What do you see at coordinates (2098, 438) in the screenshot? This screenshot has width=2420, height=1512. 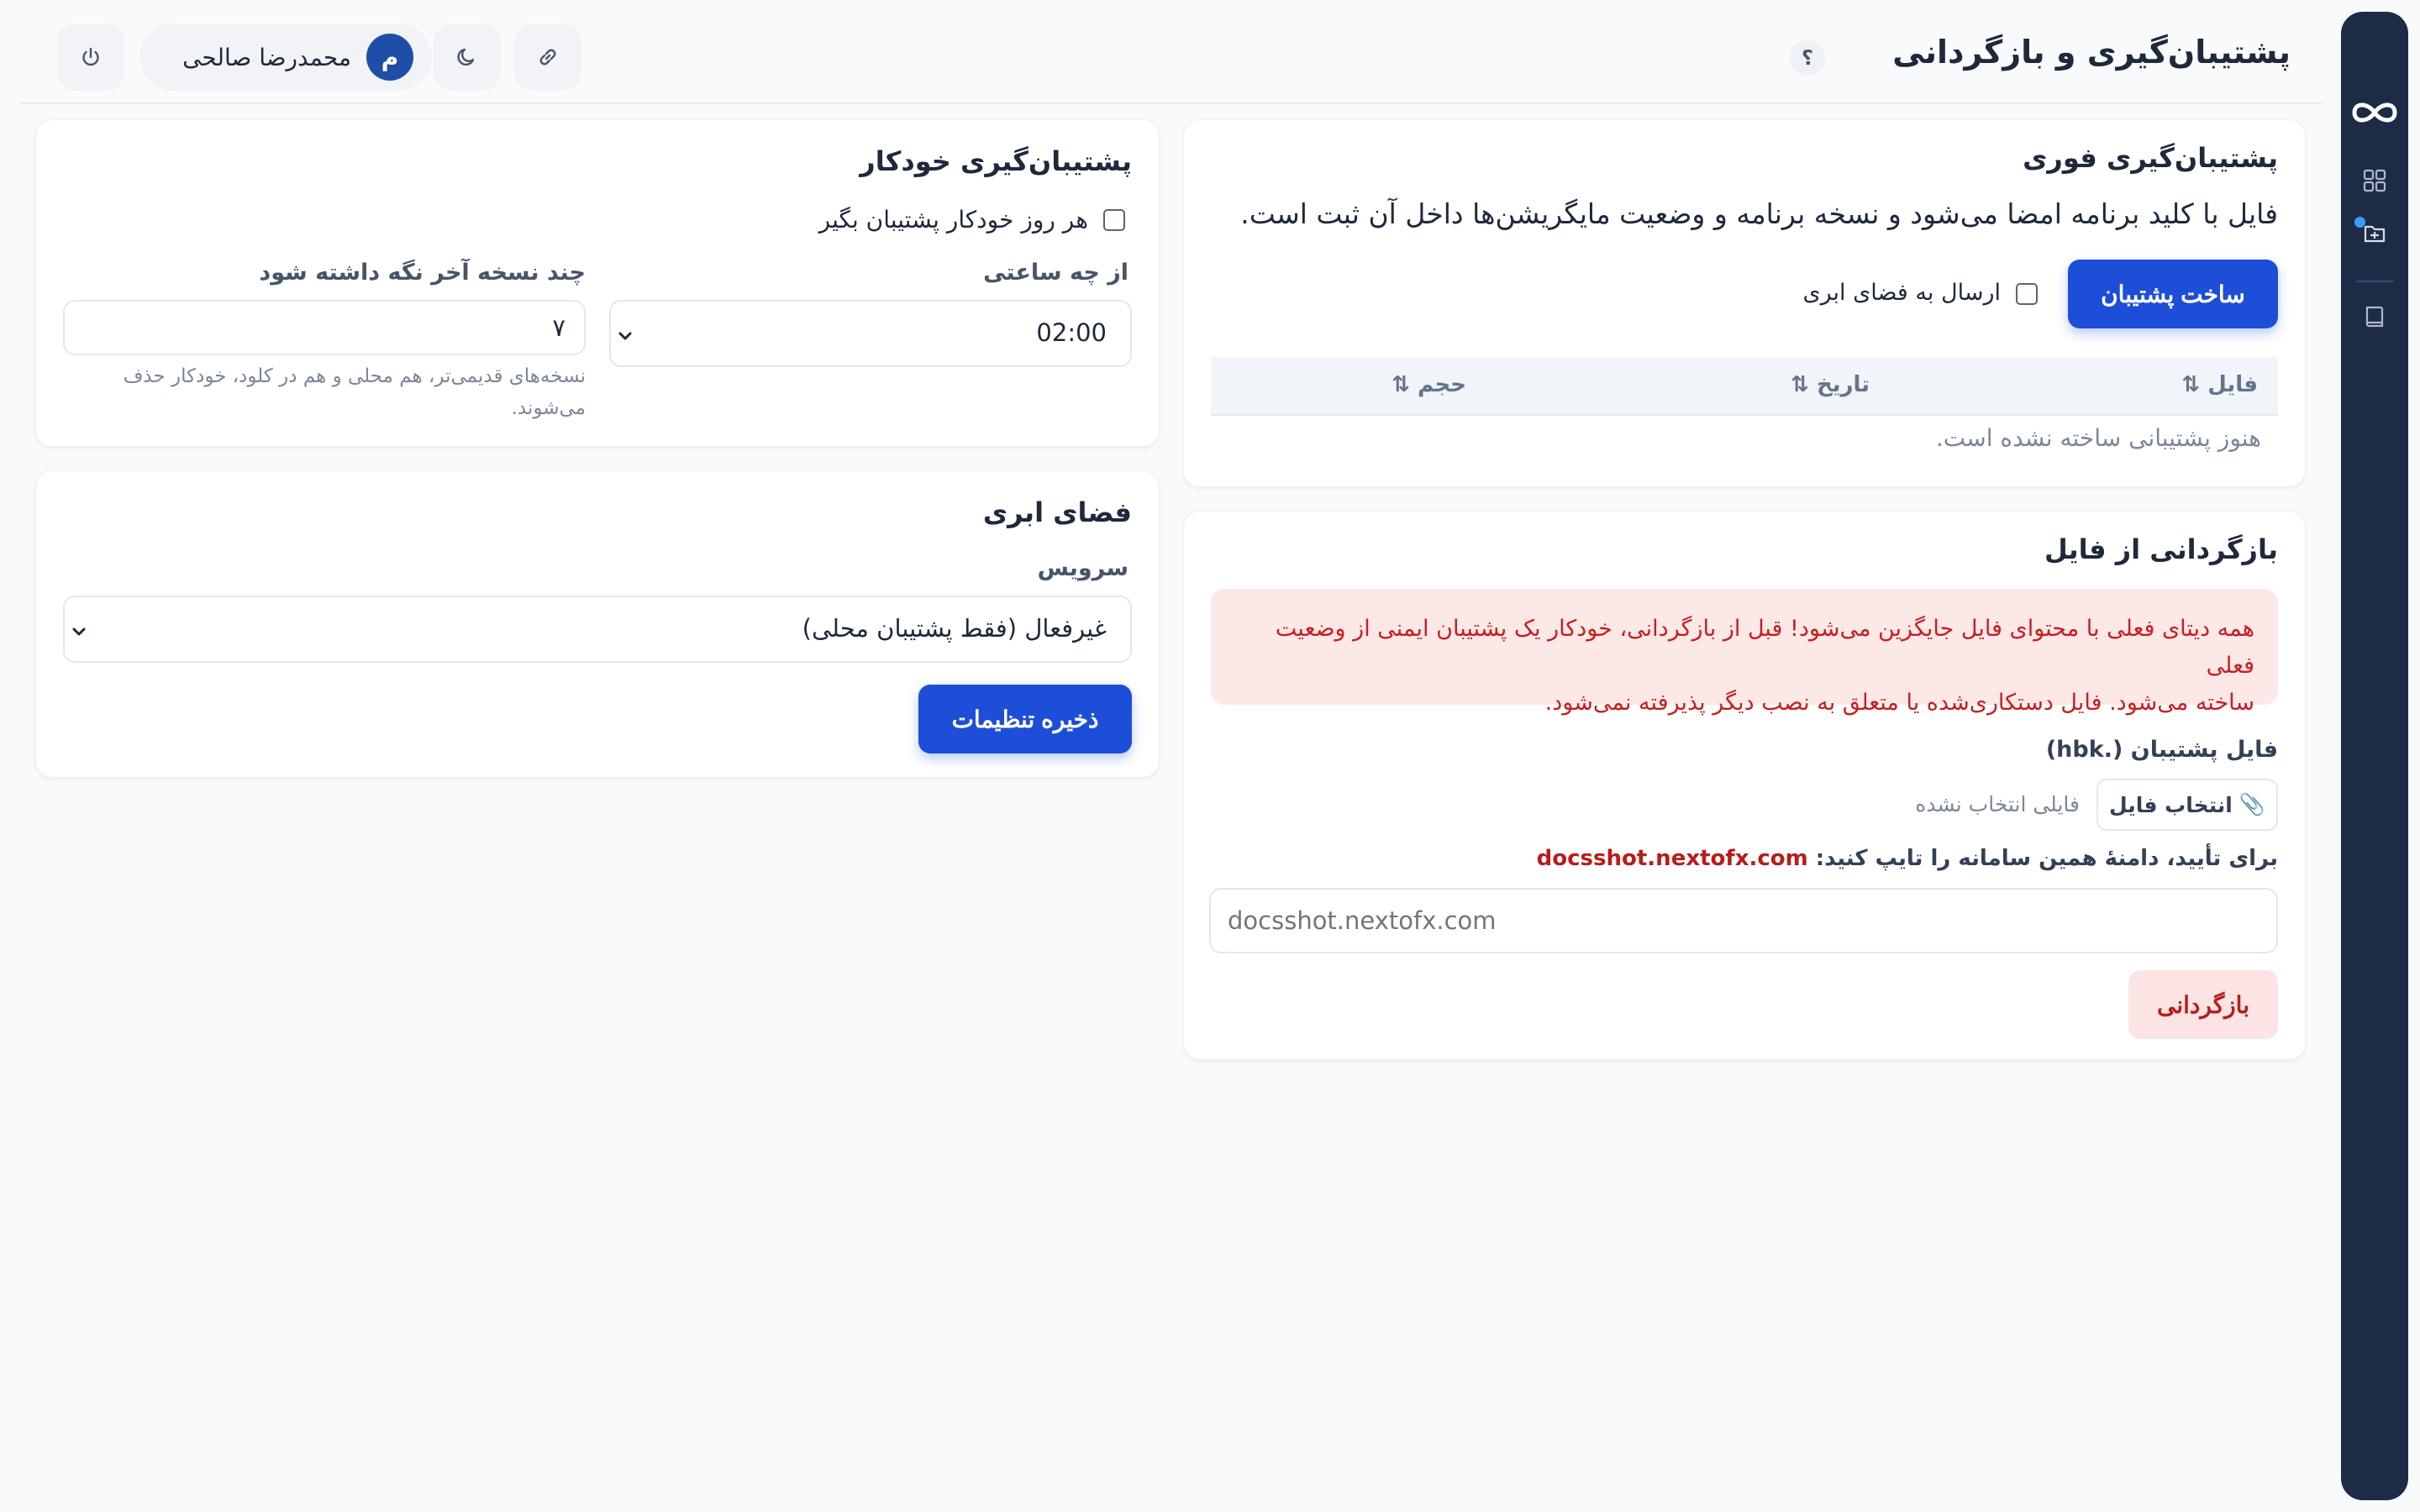 I see `backups-empty-text: هنوز پشتیبانی ساخته نشده است.` at bounding box center [2098, 438].